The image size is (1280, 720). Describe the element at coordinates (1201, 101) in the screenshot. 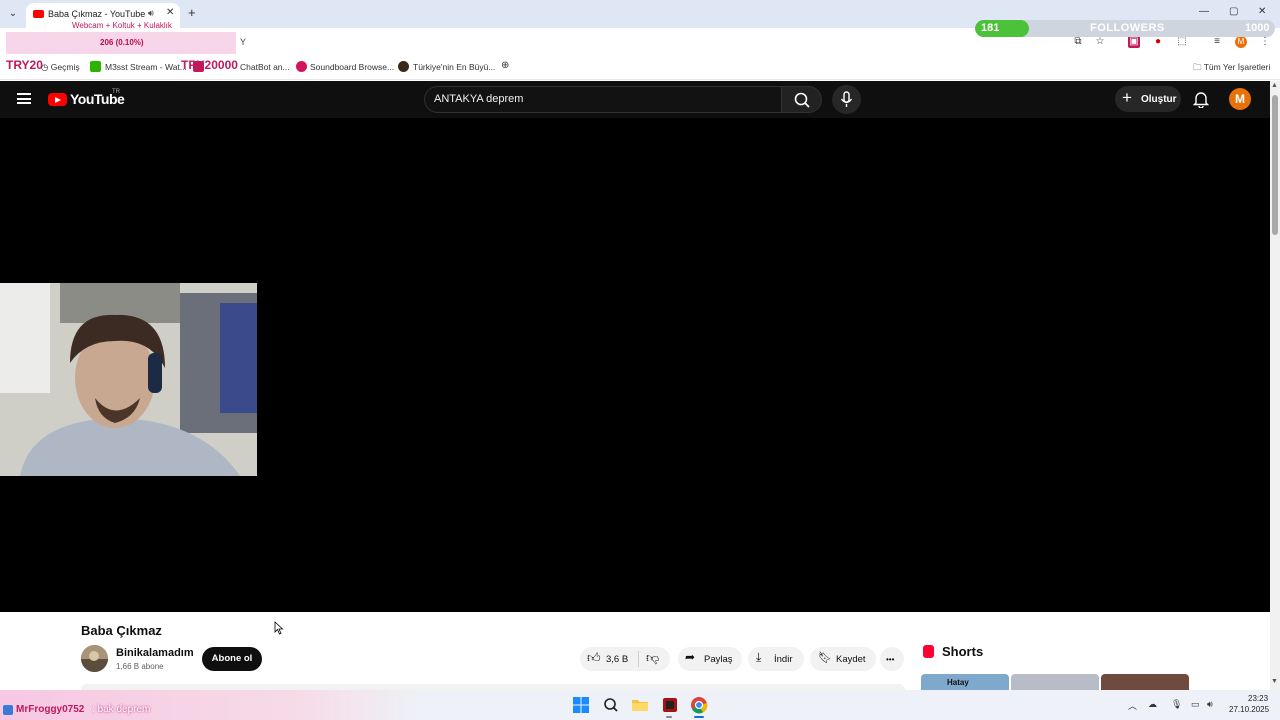

I see `notifications-bell-icon` at that location.